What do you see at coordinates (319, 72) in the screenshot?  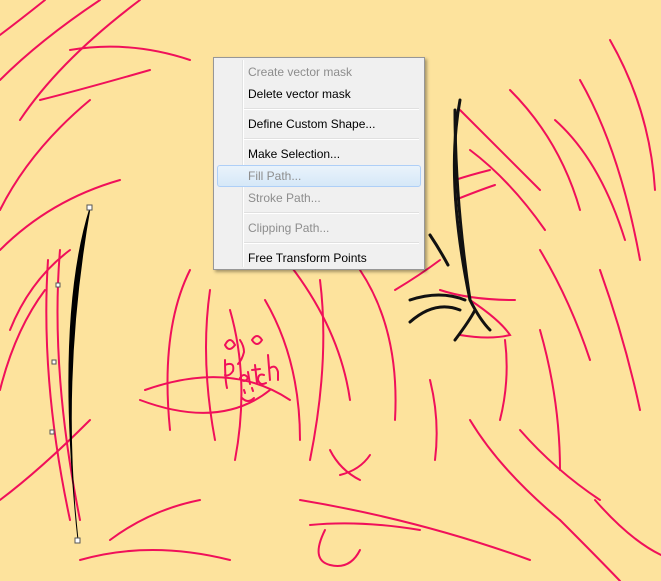 I see `menu-item-create-vector-mask: Create vector mask` at bounding box center [319, 72].